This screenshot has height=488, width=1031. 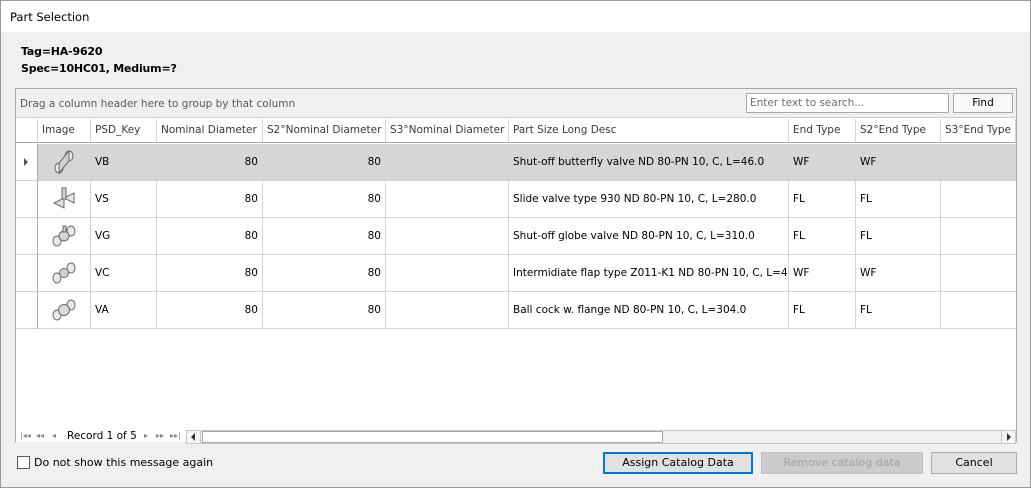 I want to click on row-indicator-header, so click(x=27, y=131).